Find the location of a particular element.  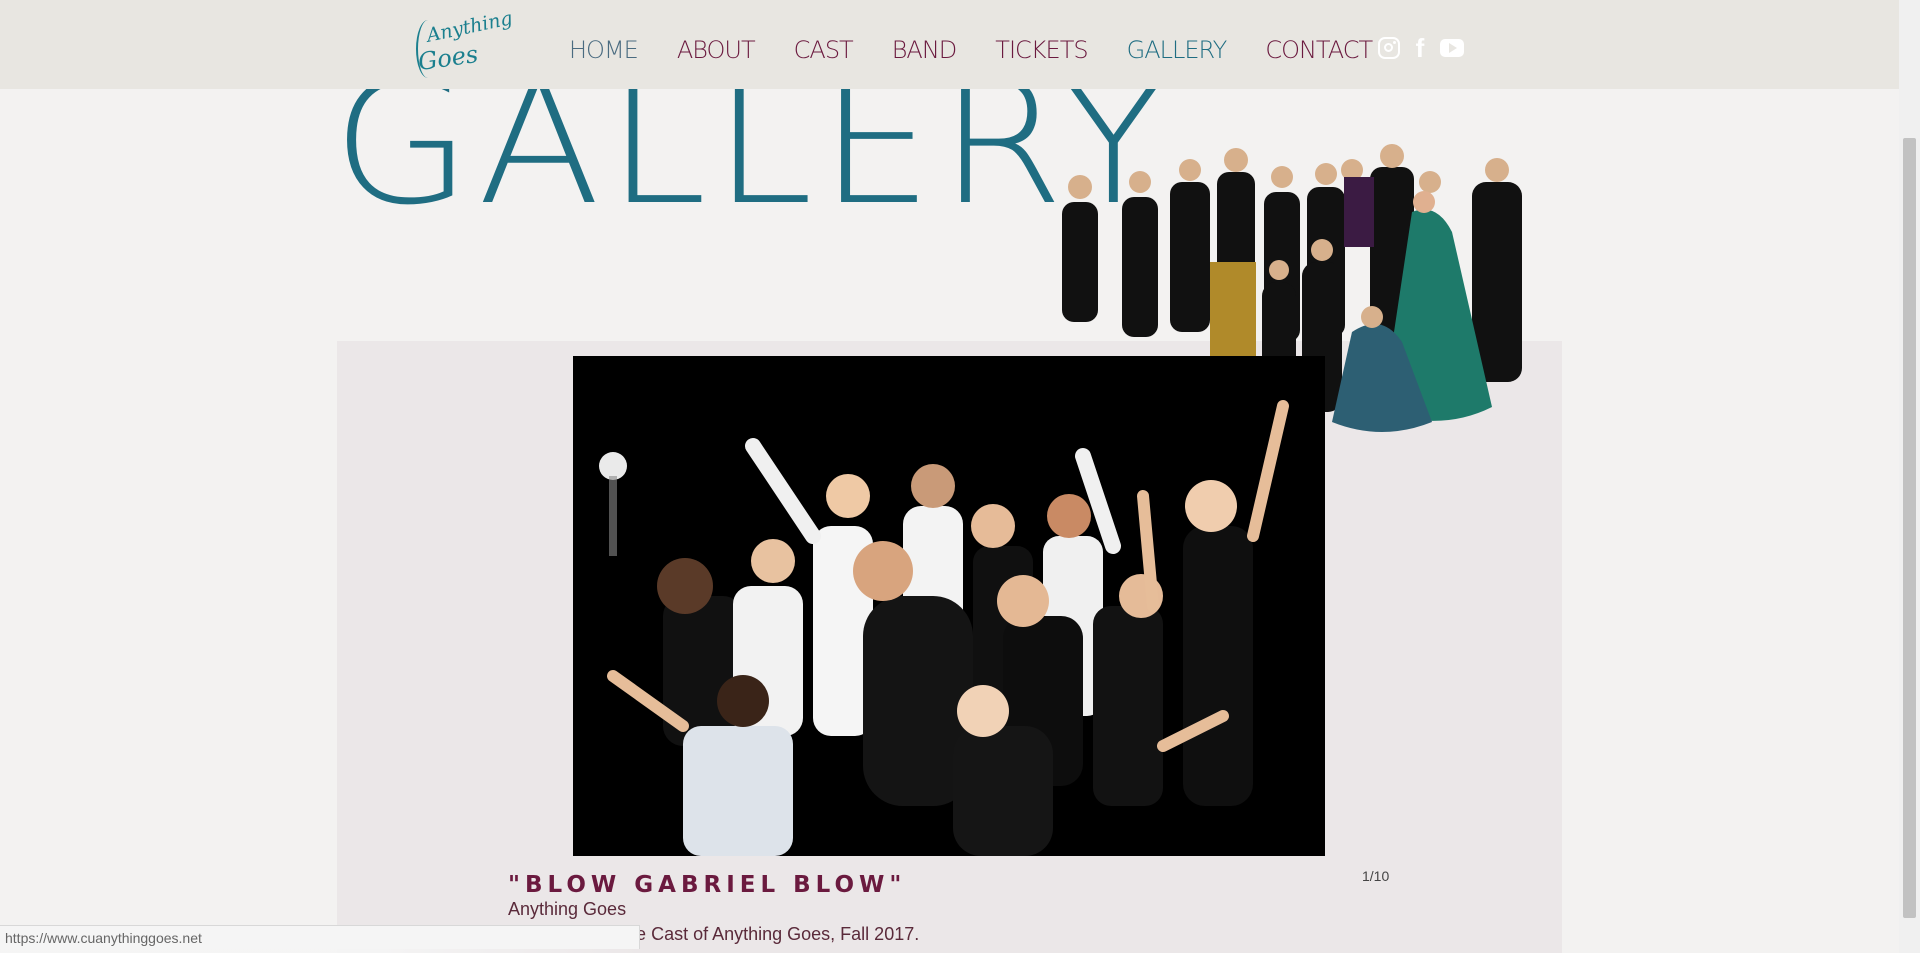

slide-counter: 1/10 is located at coordinates (1376, 876).